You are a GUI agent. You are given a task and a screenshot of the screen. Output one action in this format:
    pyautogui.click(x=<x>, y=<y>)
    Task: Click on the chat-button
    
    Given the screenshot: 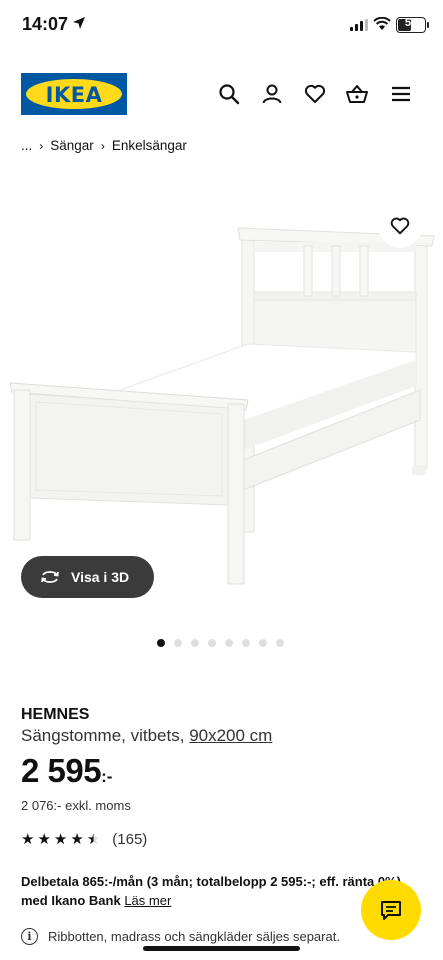 What is the action you would take?
    pyautogui.click(x=391, y=910)
    